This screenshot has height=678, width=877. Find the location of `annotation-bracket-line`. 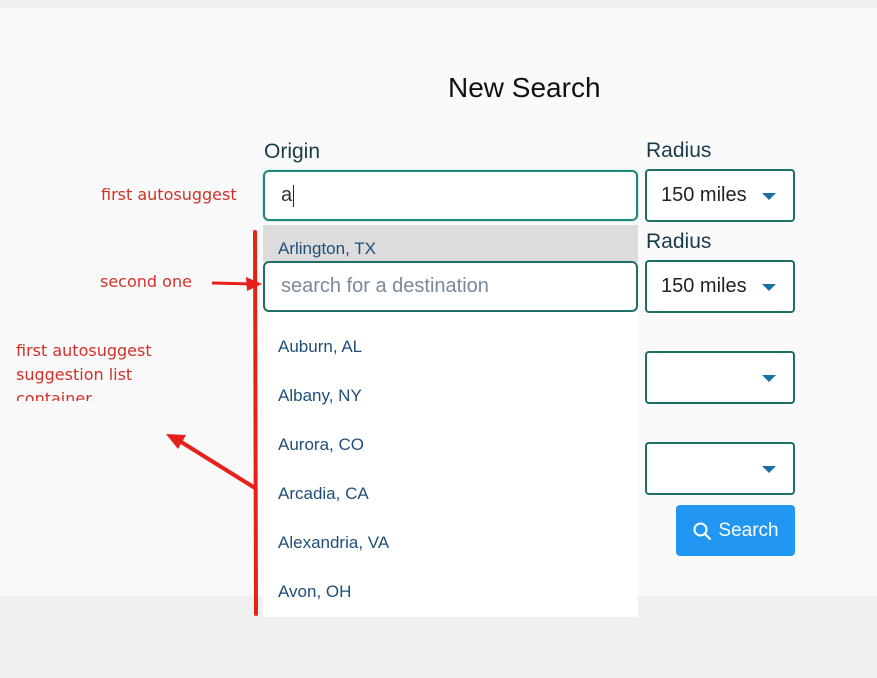

annotation-bracket-line is located at coordinates (255, 423).